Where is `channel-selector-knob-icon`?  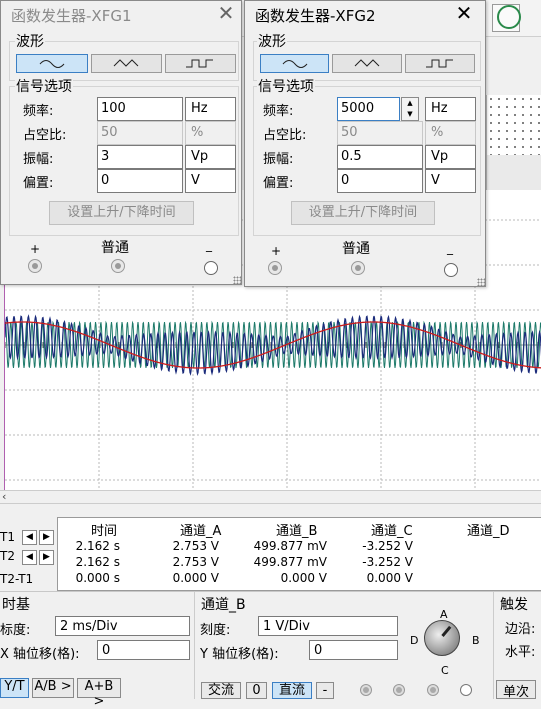 channel-selector-knob-icon is located at coordinates (442, 638).